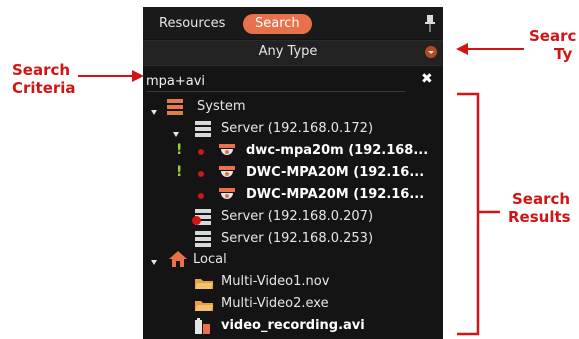  Describe the element at coordinates (468, 214) in the screenshot. I see `results-bracket` at that location.